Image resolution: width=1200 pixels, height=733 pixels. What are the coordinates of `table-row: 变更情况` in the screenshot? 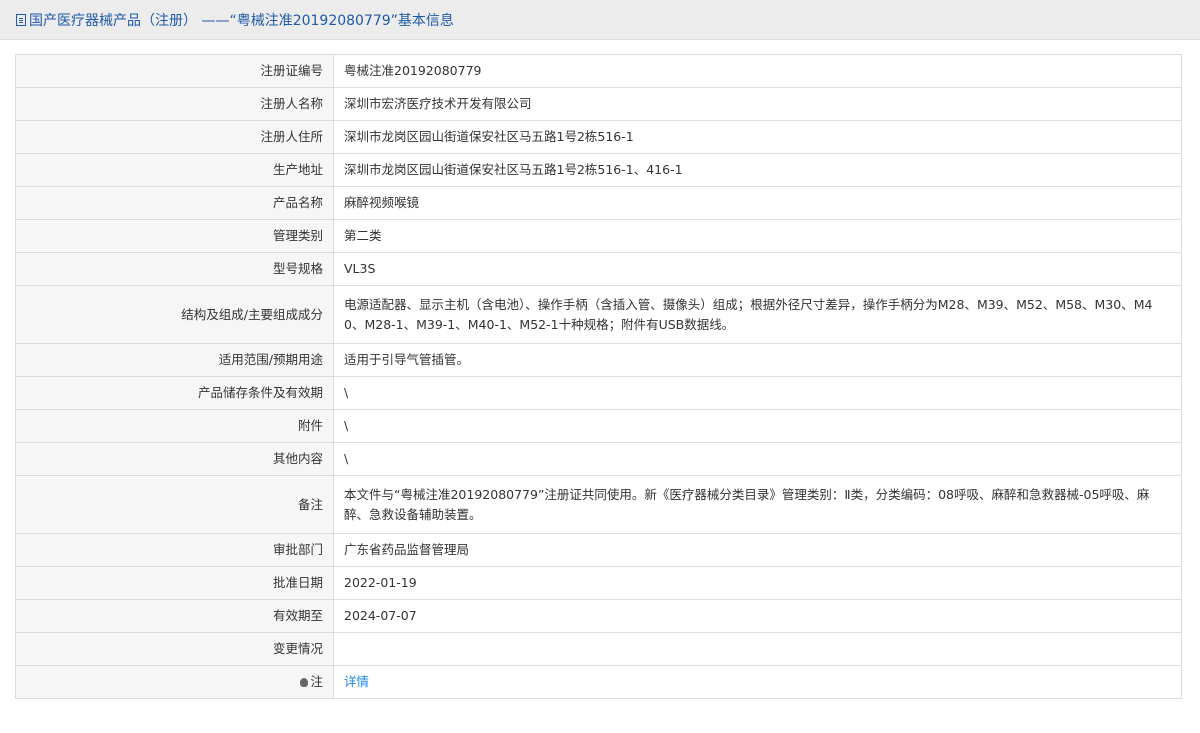 It's located at (598, 649).